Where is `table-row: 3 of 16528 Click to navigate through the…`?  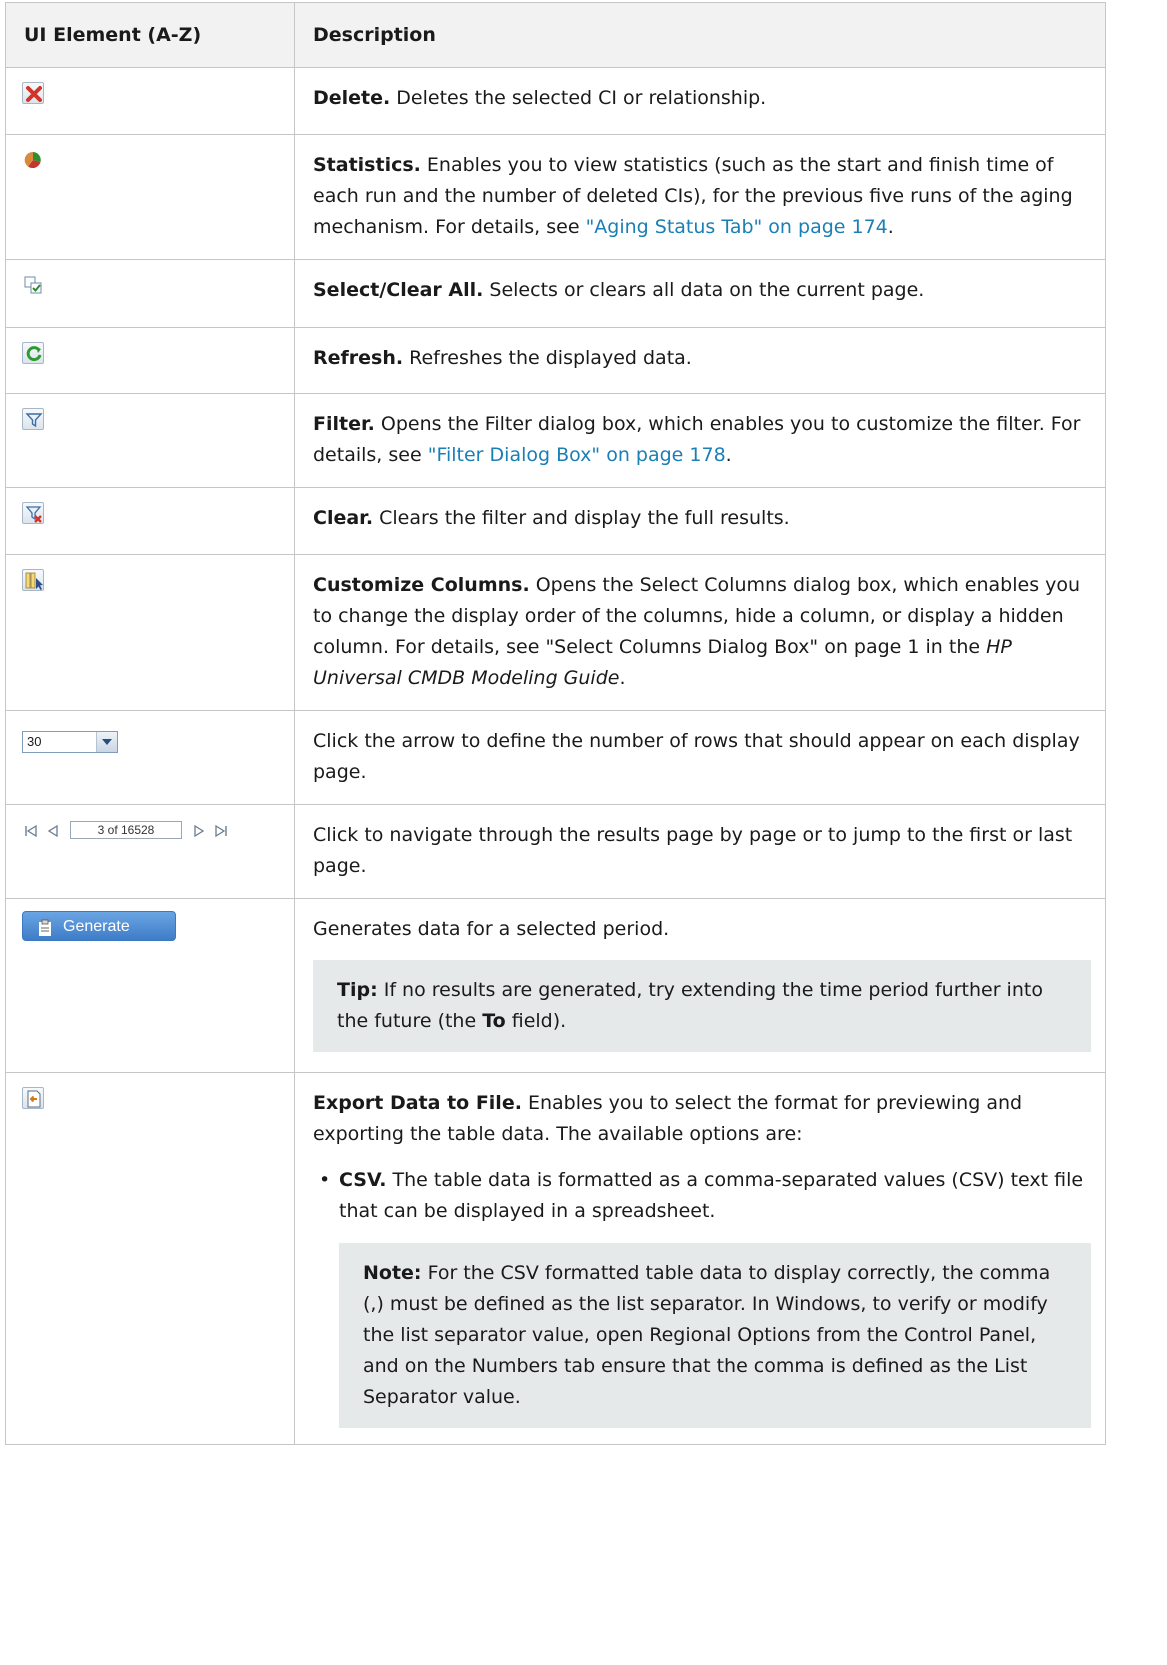
table-row: 3 of 16528 Click to navigate through the… is located at coordinates (555, 851).